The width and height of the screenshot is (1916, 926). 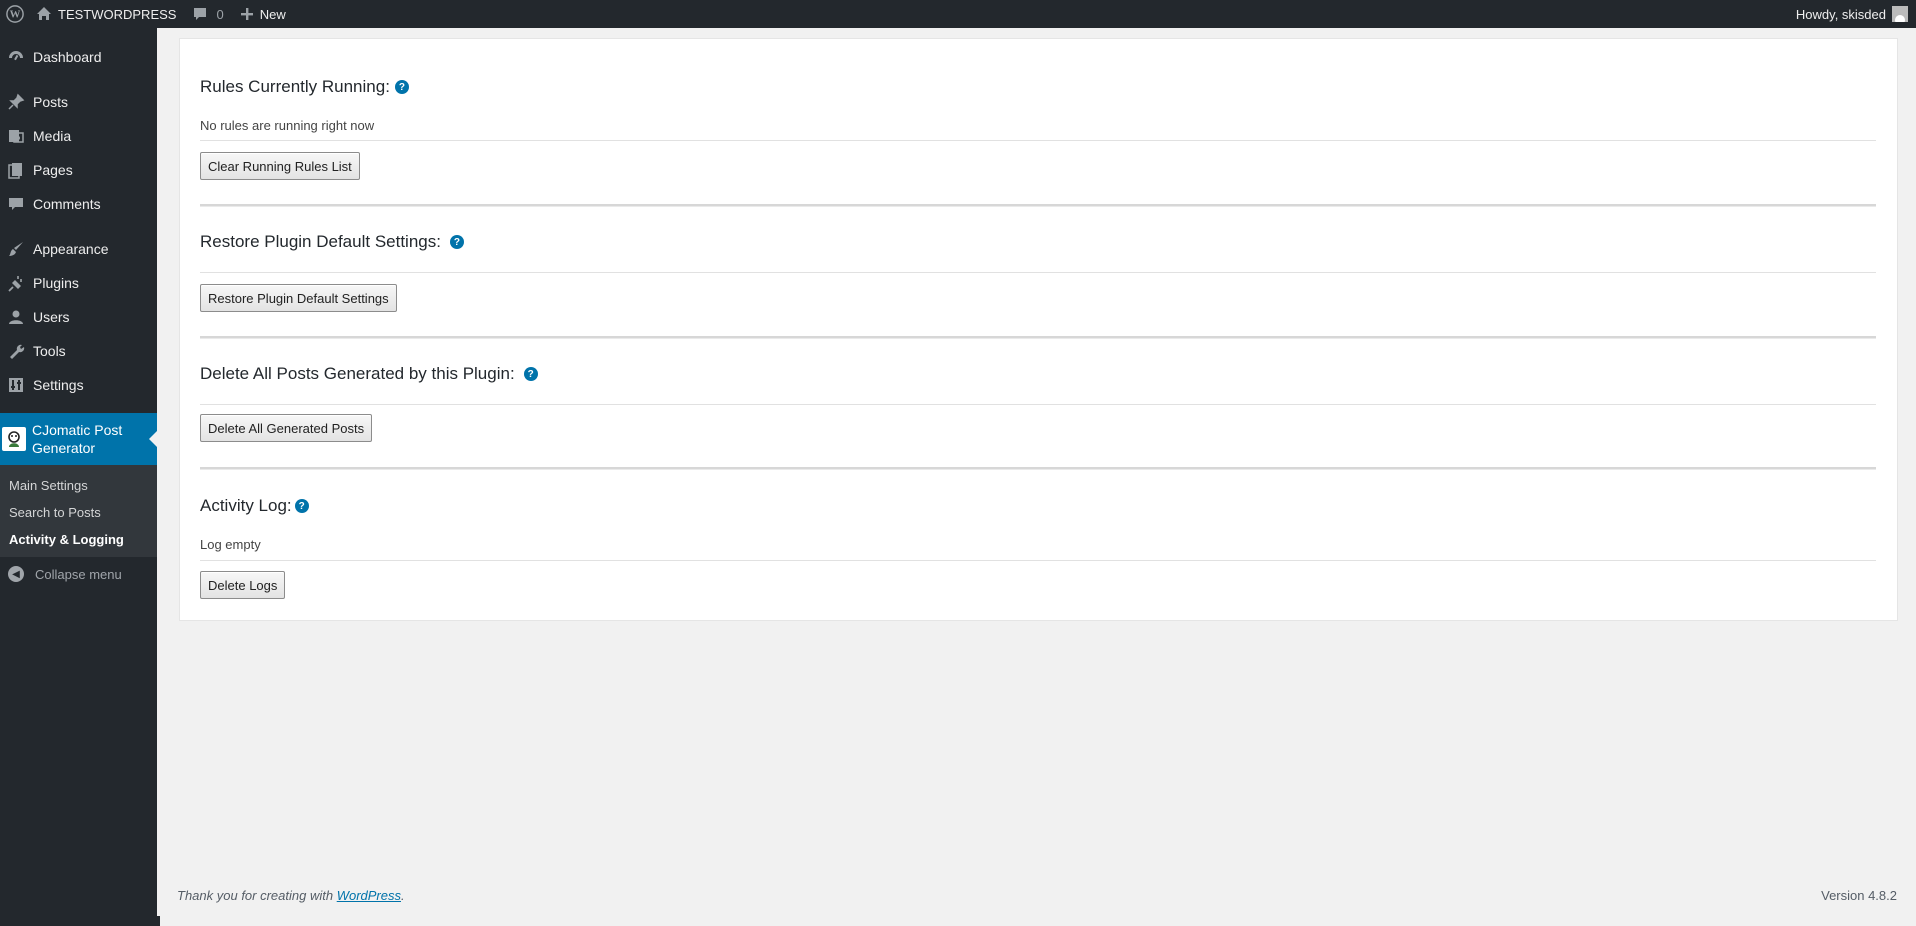 I want to click on comments-link: 0, so click(x=207, y=14).